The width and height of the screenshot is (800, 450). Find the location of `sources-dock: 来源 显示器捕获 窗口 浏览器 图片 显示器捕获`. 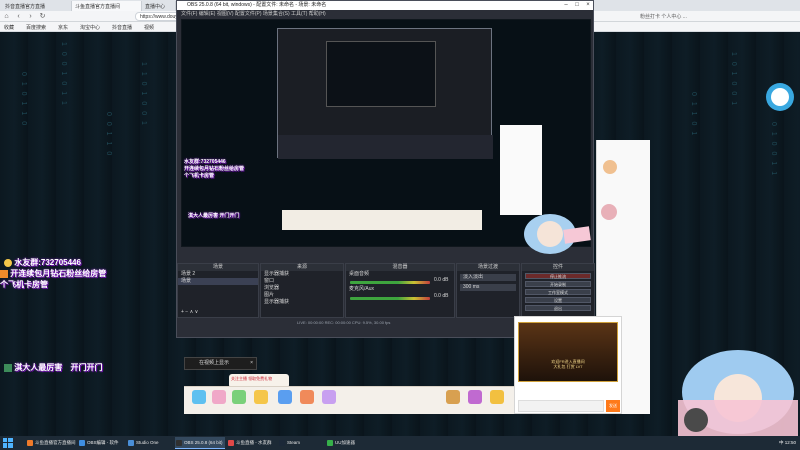

sources-dock: 来源 显示器捕获 窗口 浏览器 图片 显示器捕获 is located at coordinates (302, 290).